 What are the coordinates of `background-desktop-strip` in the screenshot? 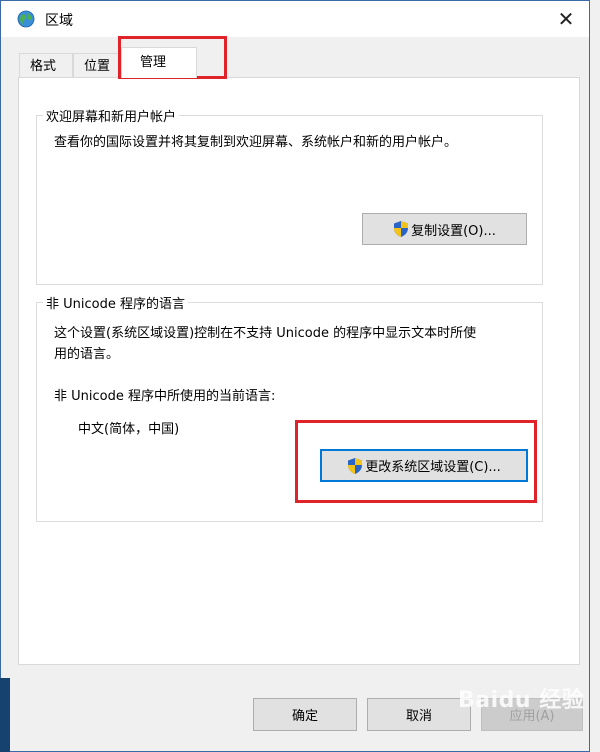 It's located at (595, 376).